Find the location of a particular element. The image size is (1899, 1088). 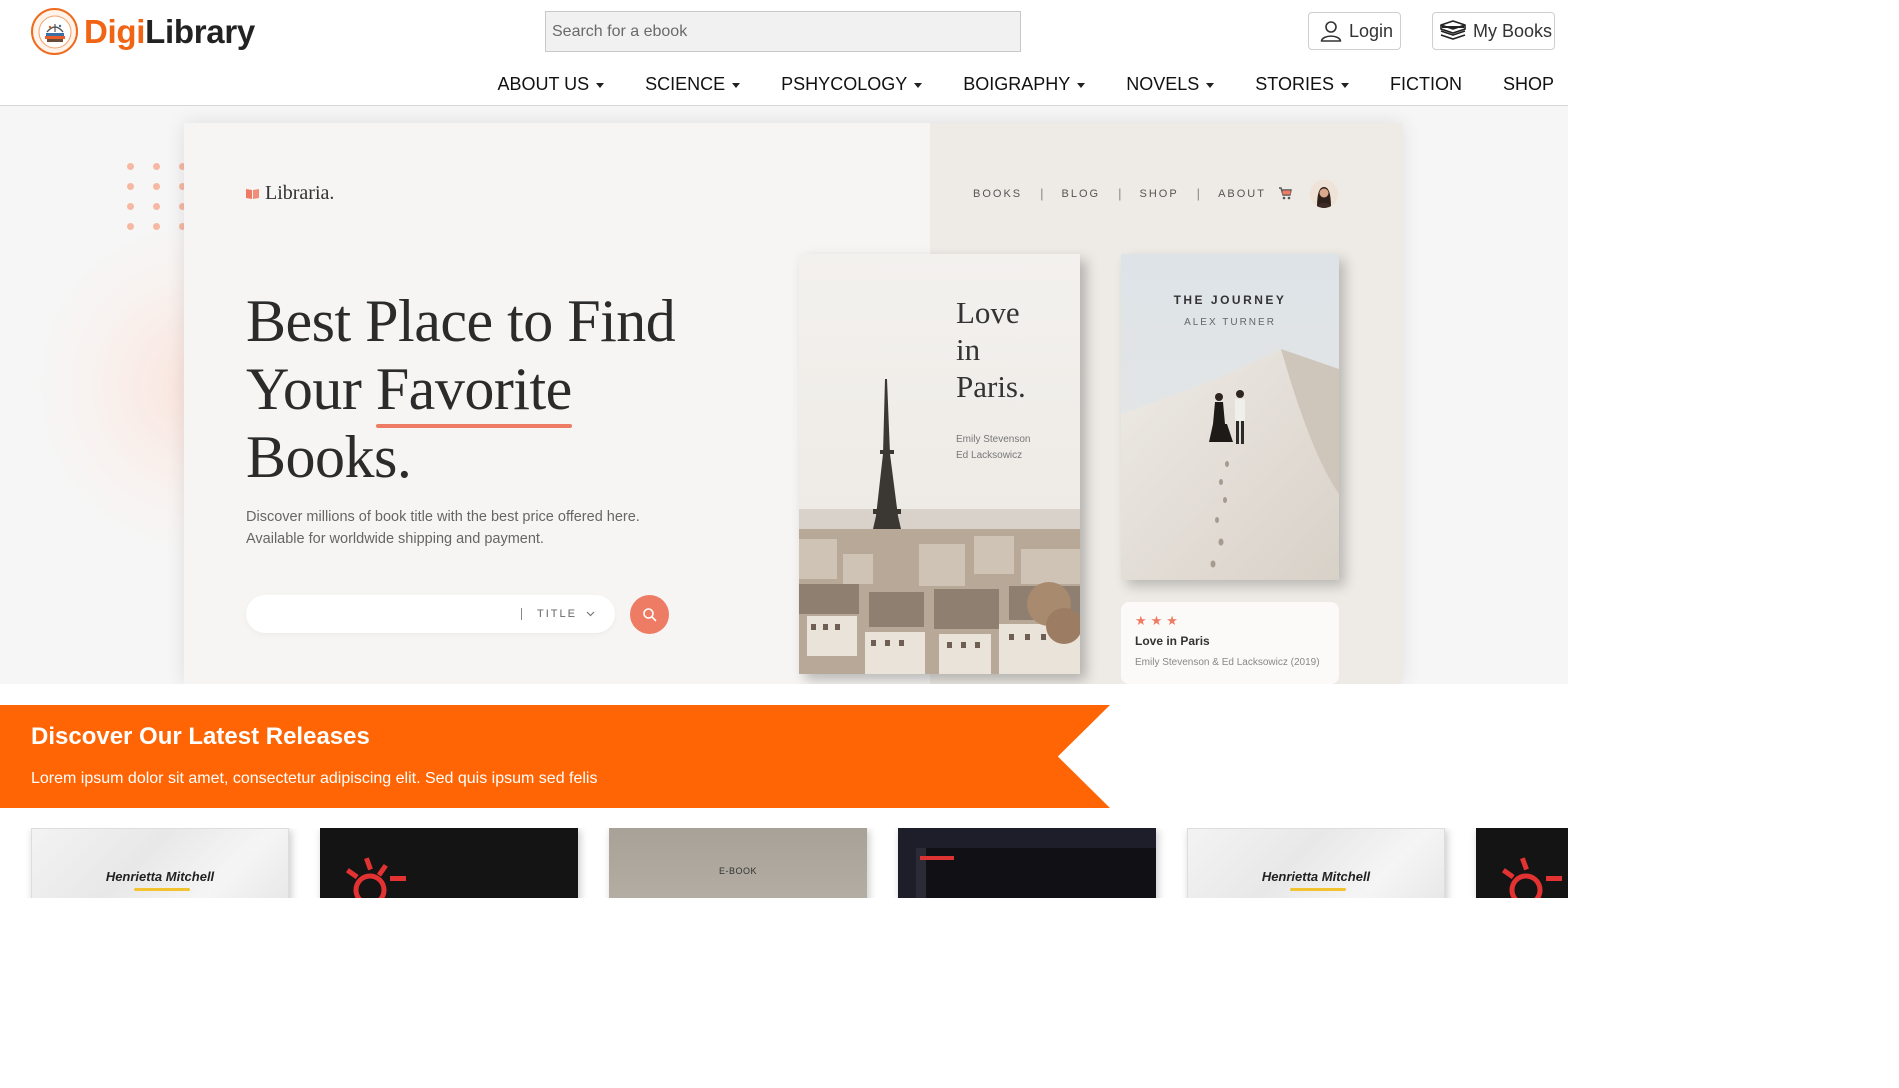

banner-title: Discover Our Latest Releases is located at coordinates (200, 736).